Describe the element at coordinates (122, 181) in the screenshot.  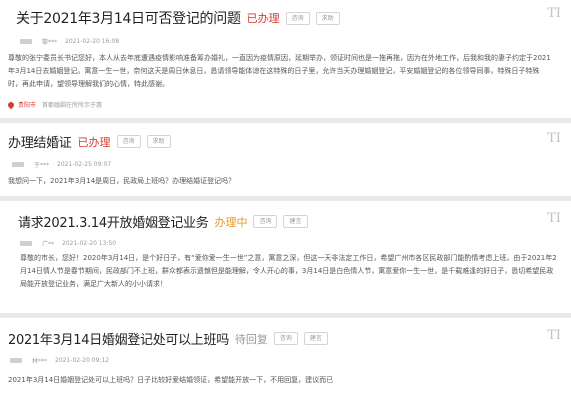
I see `post-body: 我想问一下，2021年3月14是周日，民政局上班吗？办理结婚证登记吗？` at that location.